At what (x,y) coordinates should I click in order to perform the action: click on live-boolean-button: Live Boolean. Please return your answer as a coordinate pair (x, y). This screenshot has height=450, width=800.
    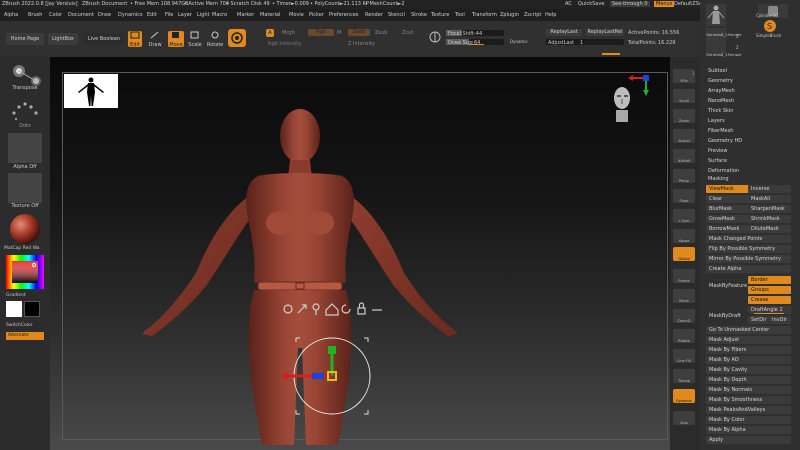
    Looking at the image, I should click on (104, 39).